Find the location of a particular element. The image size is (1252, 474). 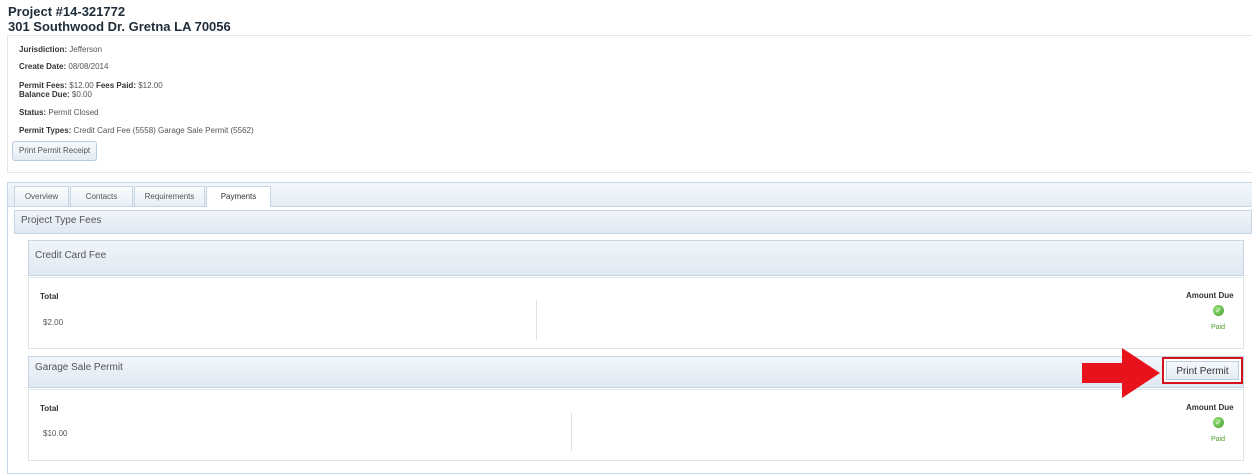

permit-fees-value: $12.00 is located at coordinates (81, 85).